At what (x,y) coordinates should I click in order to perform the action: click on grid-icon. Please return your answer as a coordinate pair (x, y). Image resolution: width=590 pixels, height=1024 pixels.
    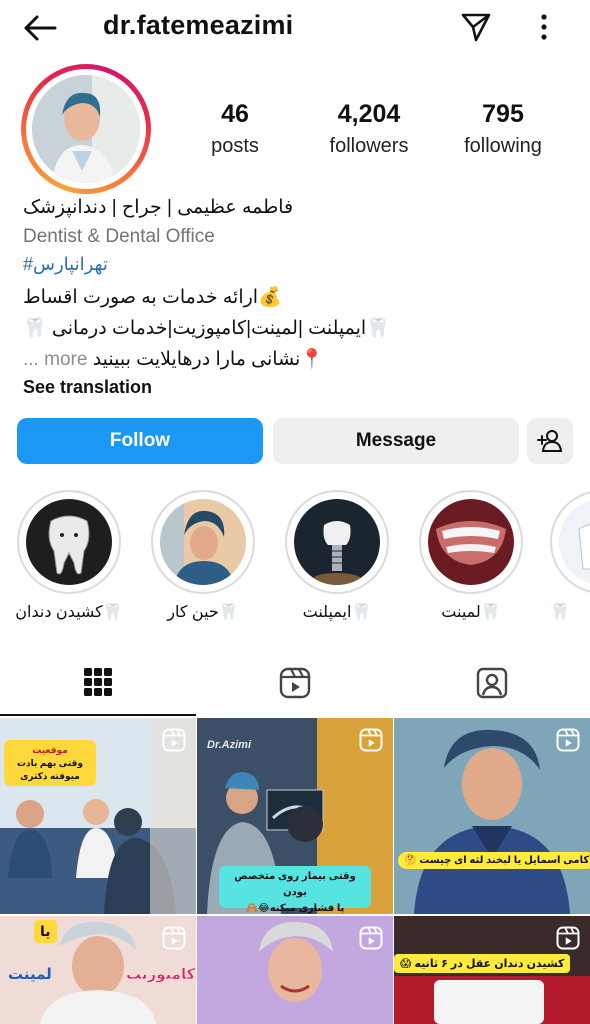
    Looking at the image, I should click on (98, 682).